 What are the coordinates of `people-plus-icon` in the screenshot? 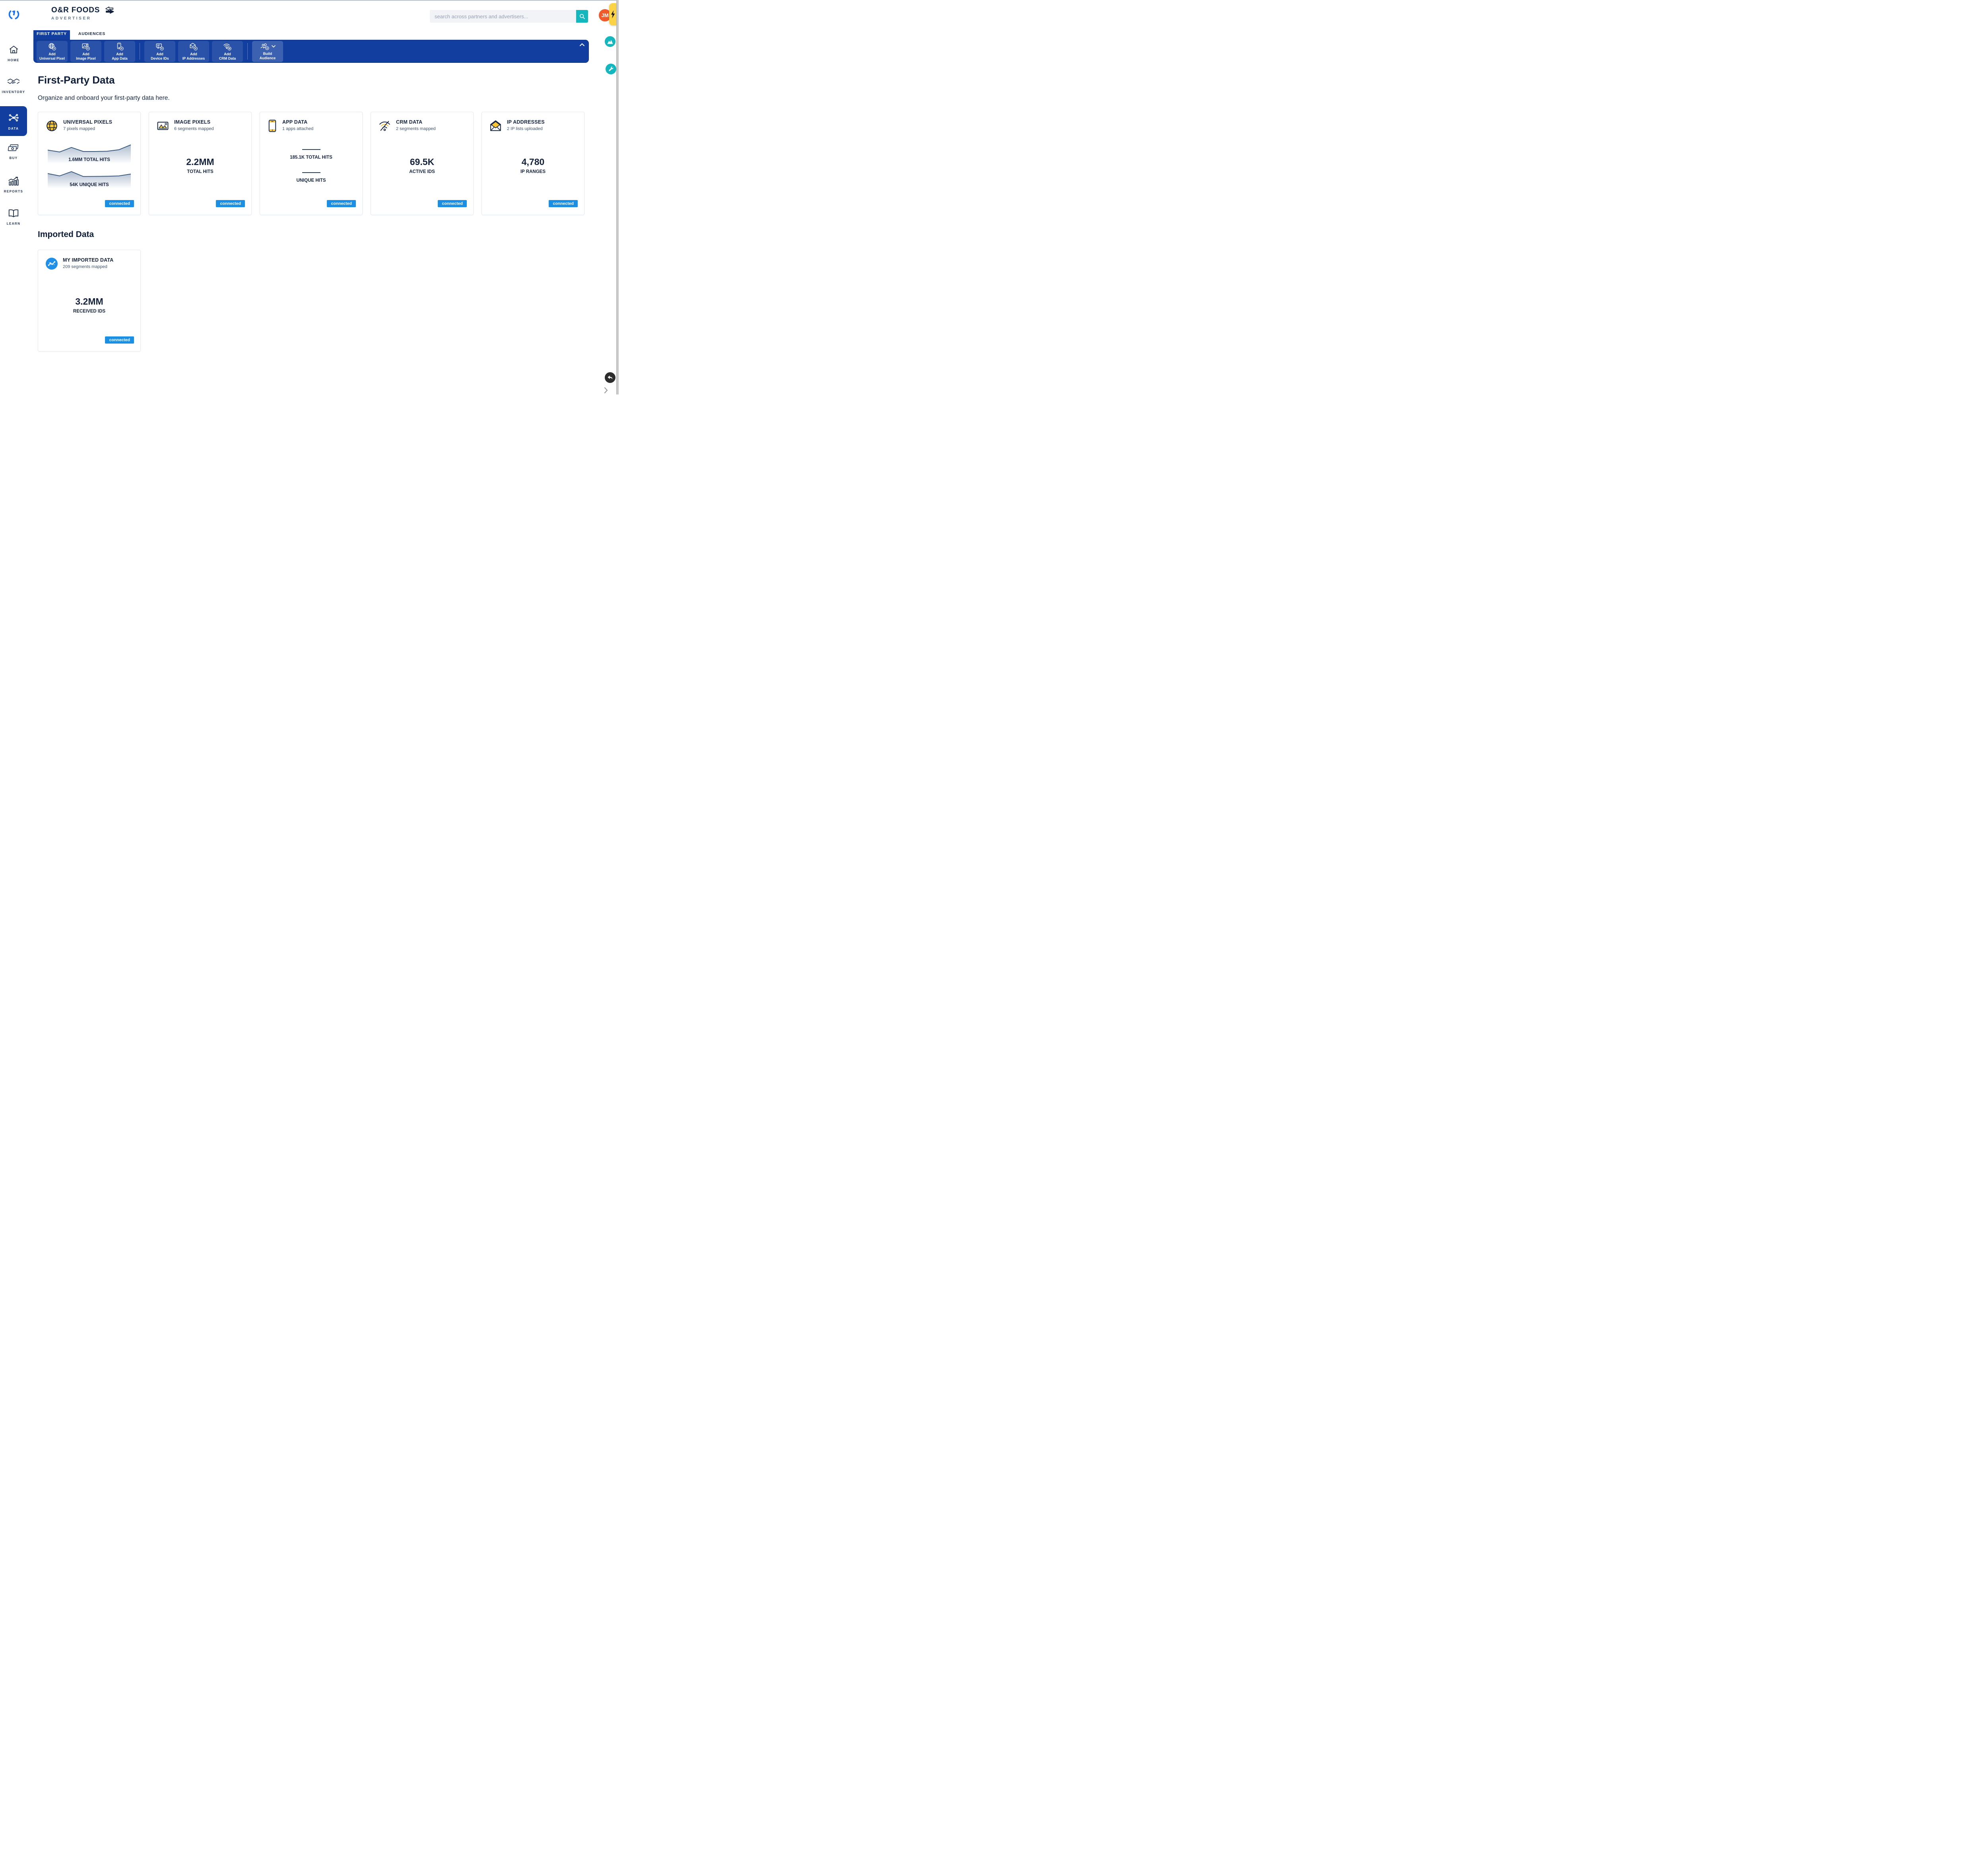 It's located at (264, 46).